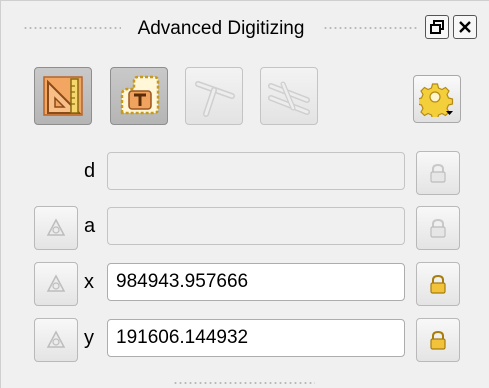 The image size is (489, 388). I want to click on parallel-icon, so click(289, 98).